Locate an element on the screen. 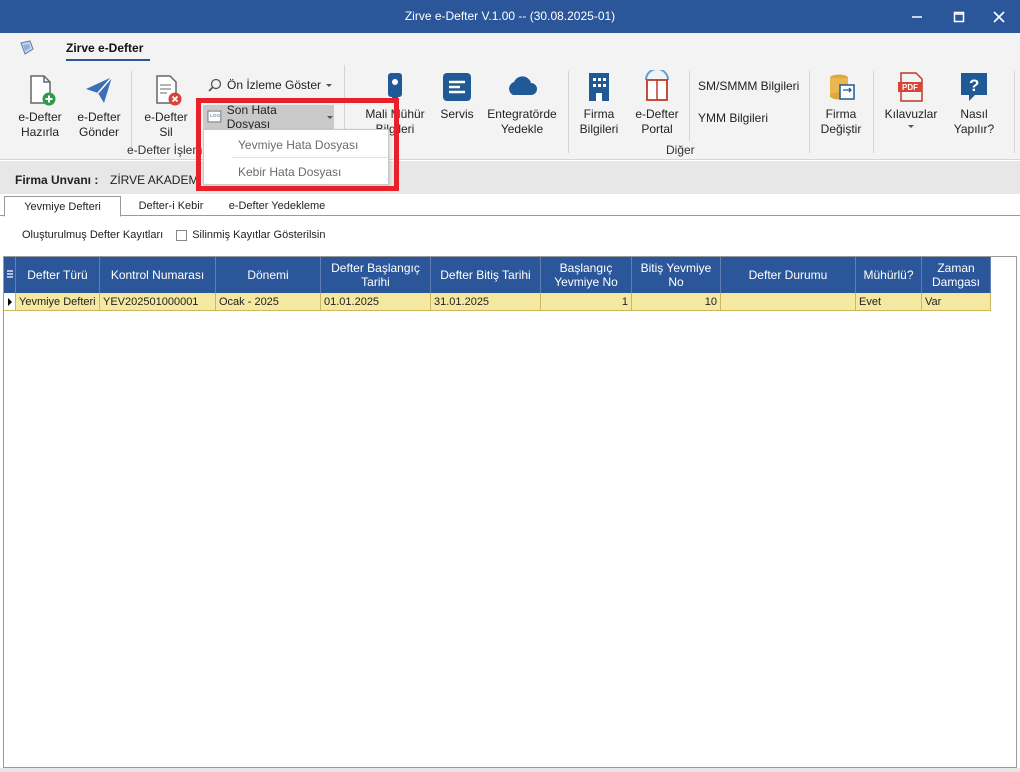  kilavuzlar-label: Kılavuzlar is located at coordinates (911, 114).